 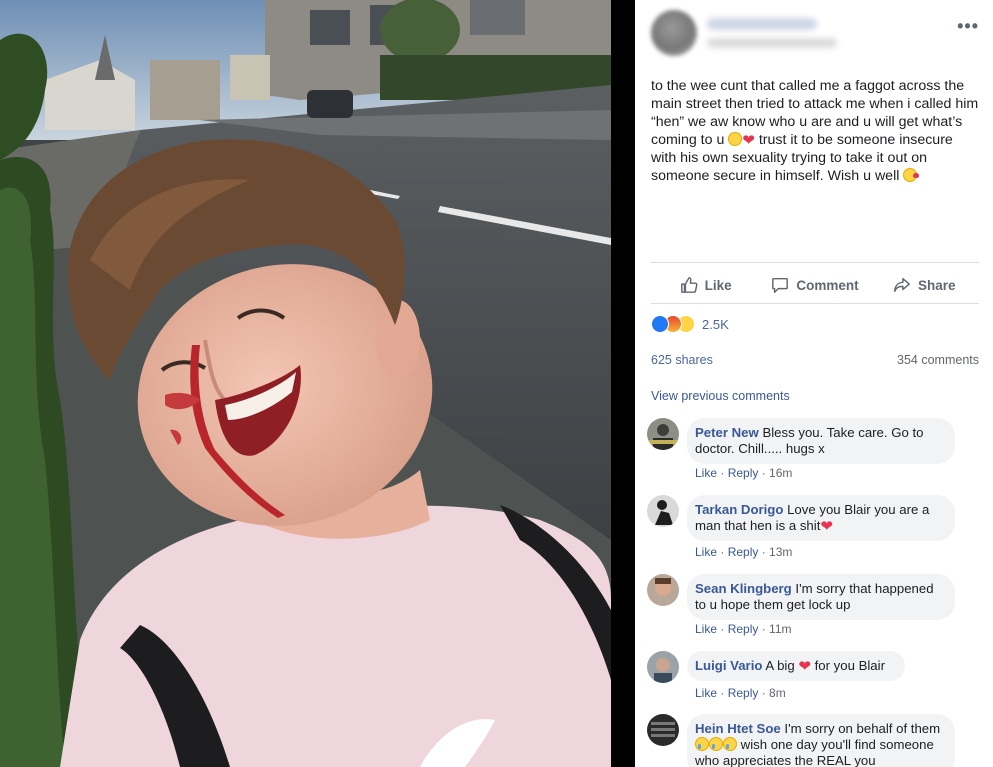 I want to click on comment-meta: Like · Reply · 8m, so click(x=740, y=693).